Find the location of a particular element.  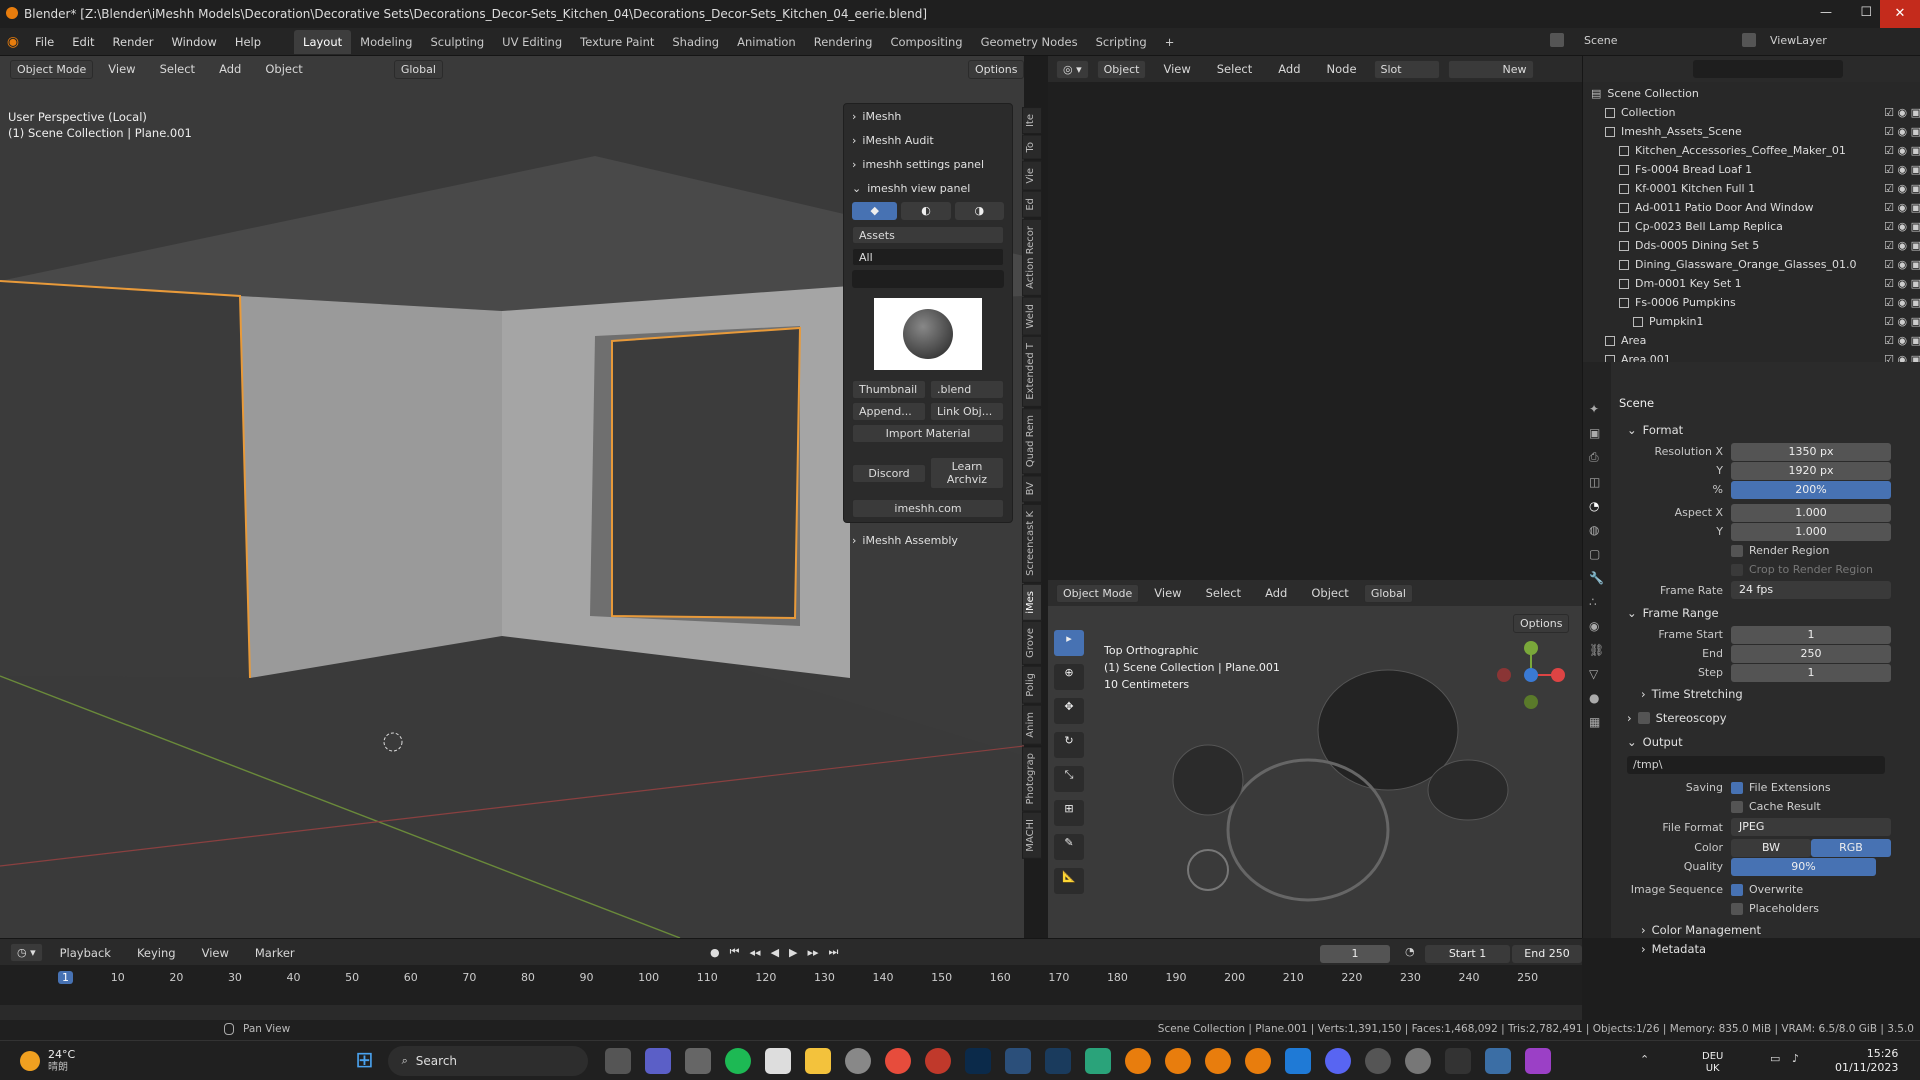

section-frame-range: ⌄ Frame Range is located at coordinates (1765, 613).